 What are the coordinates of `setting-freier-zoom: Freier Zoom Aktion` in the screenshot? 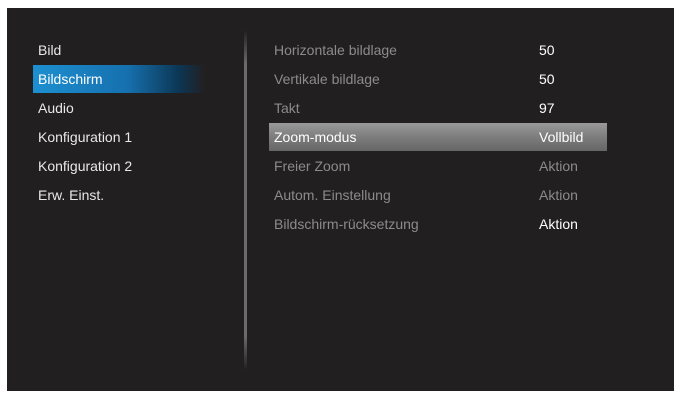 It's located at (439, 166).